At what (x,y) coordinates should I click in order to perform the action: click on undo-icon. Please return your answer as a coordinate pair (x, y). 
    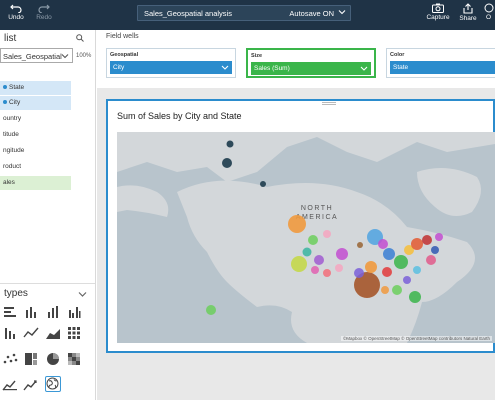
    Looking at the image, I should click on (16, 8).